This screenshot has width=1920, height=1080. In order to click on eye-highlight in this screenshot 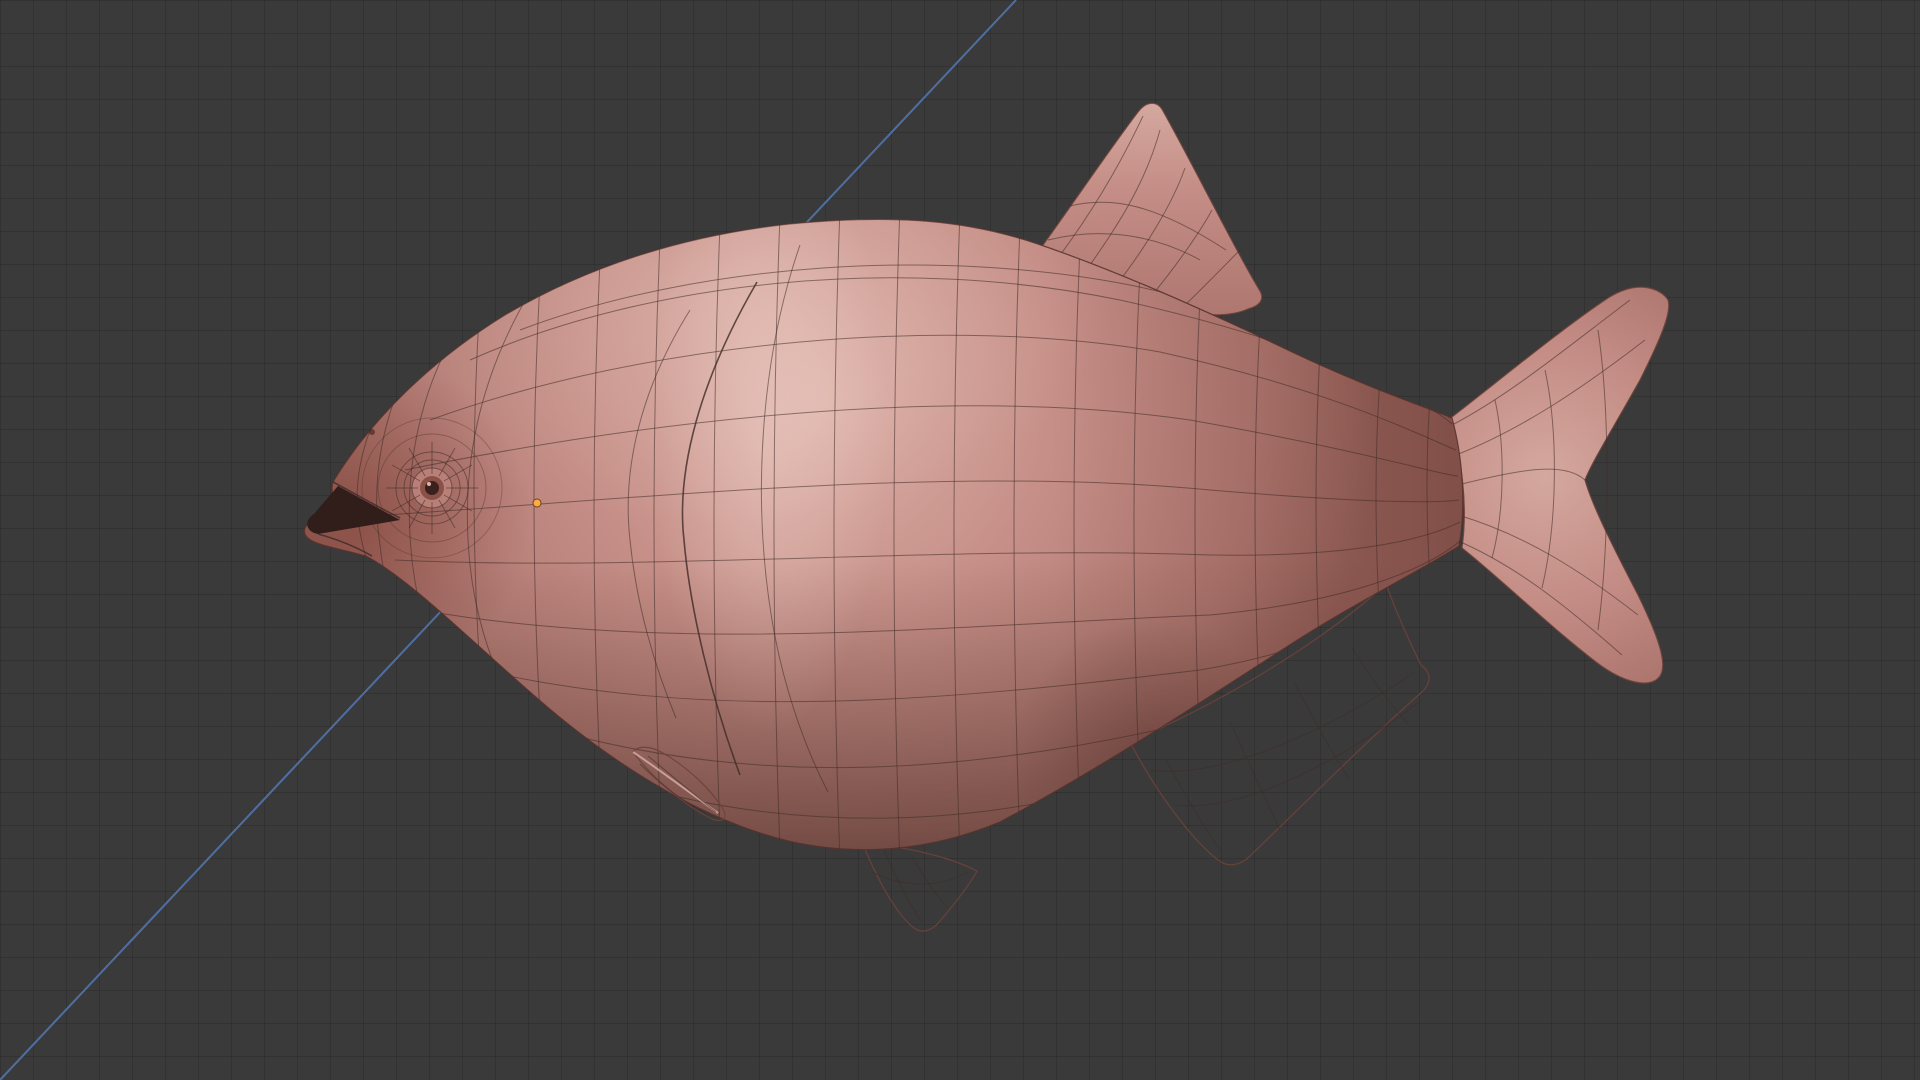, I will do `click(429, 484)`.